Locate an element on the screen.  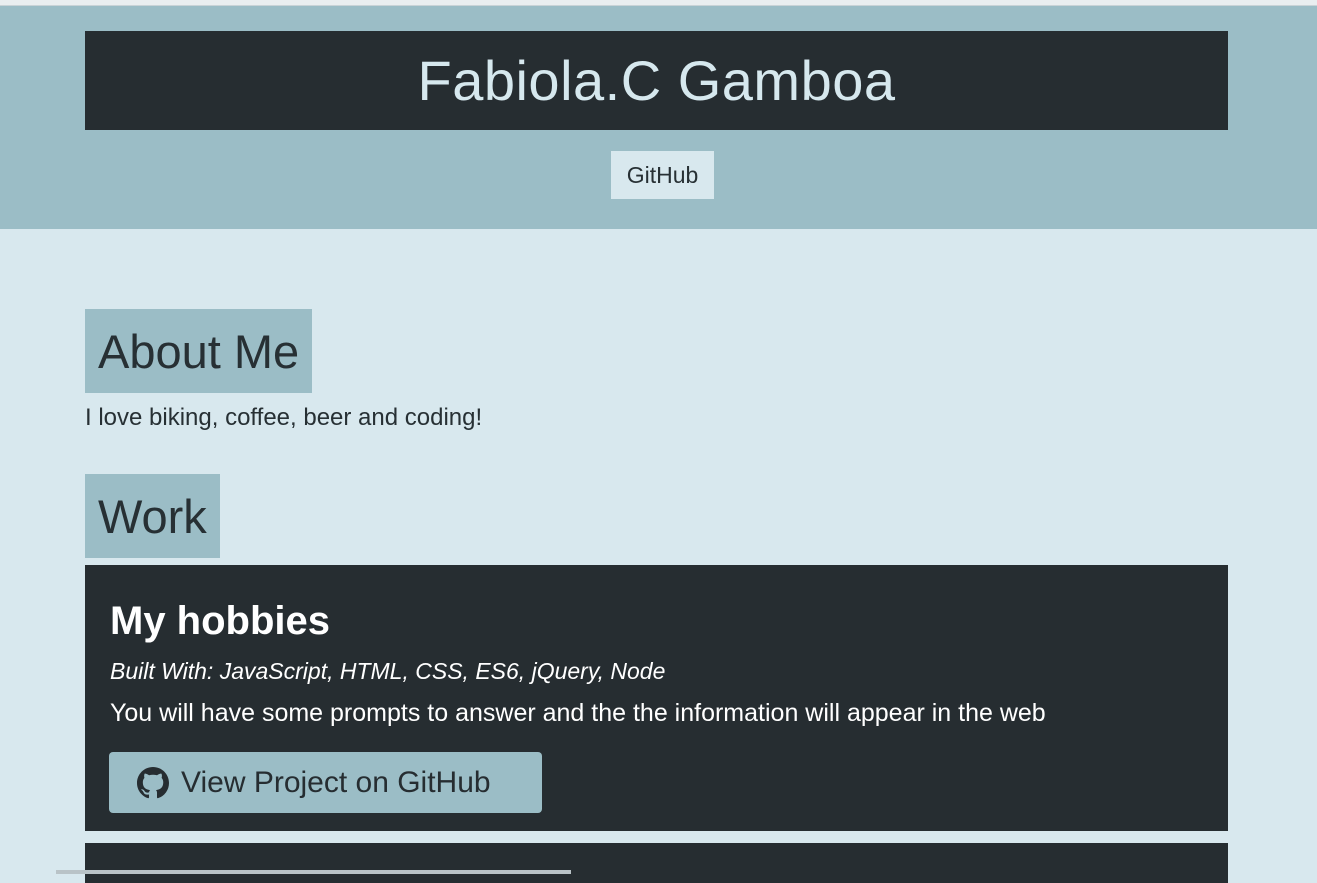
view-project-label: View Project on GitHub is located at coordinates (336, 782).